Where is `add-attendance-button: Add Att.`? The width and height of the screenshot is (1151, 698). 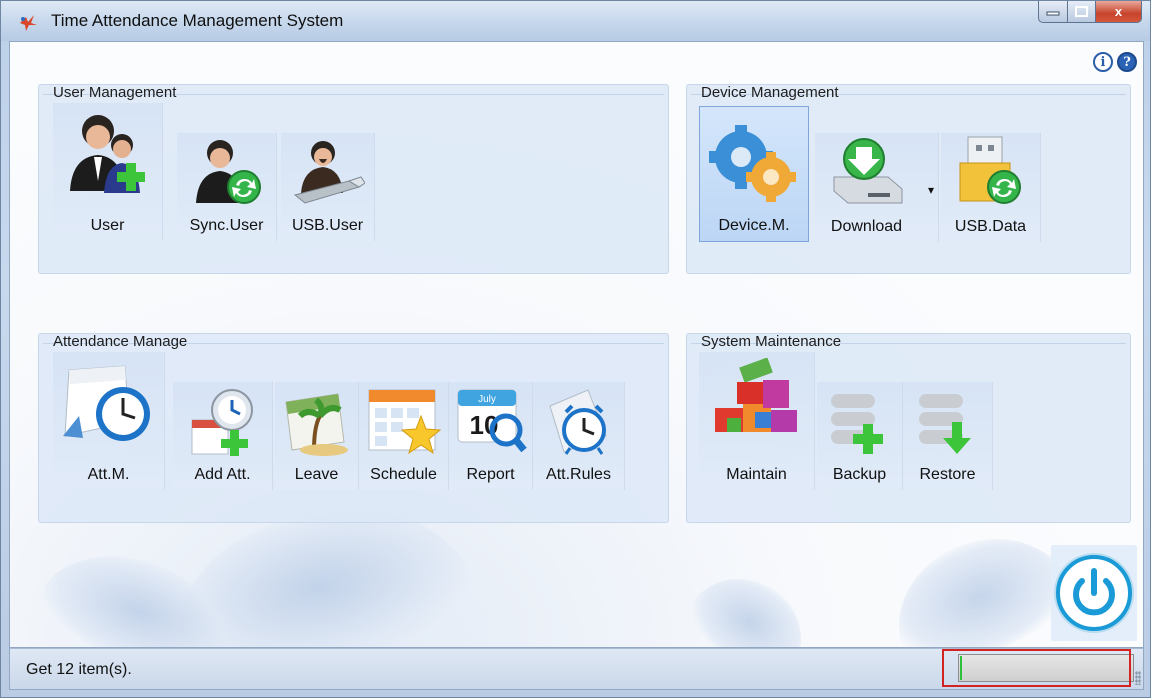
add-attendance-button: Add Att. is located at coordinates (223, 436).